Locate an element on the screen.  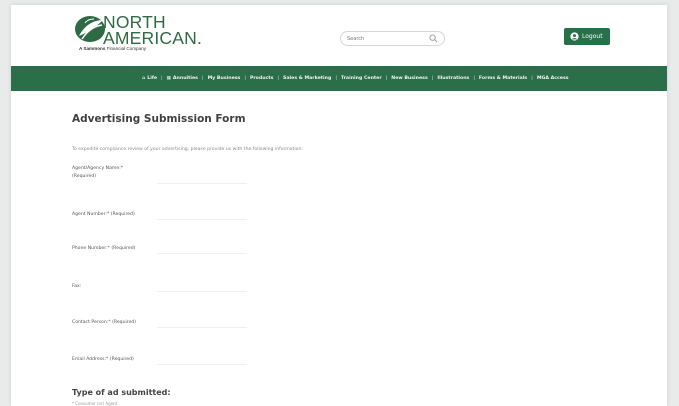
nav-item-my-business: My Business is located at coordinates (224, 78).